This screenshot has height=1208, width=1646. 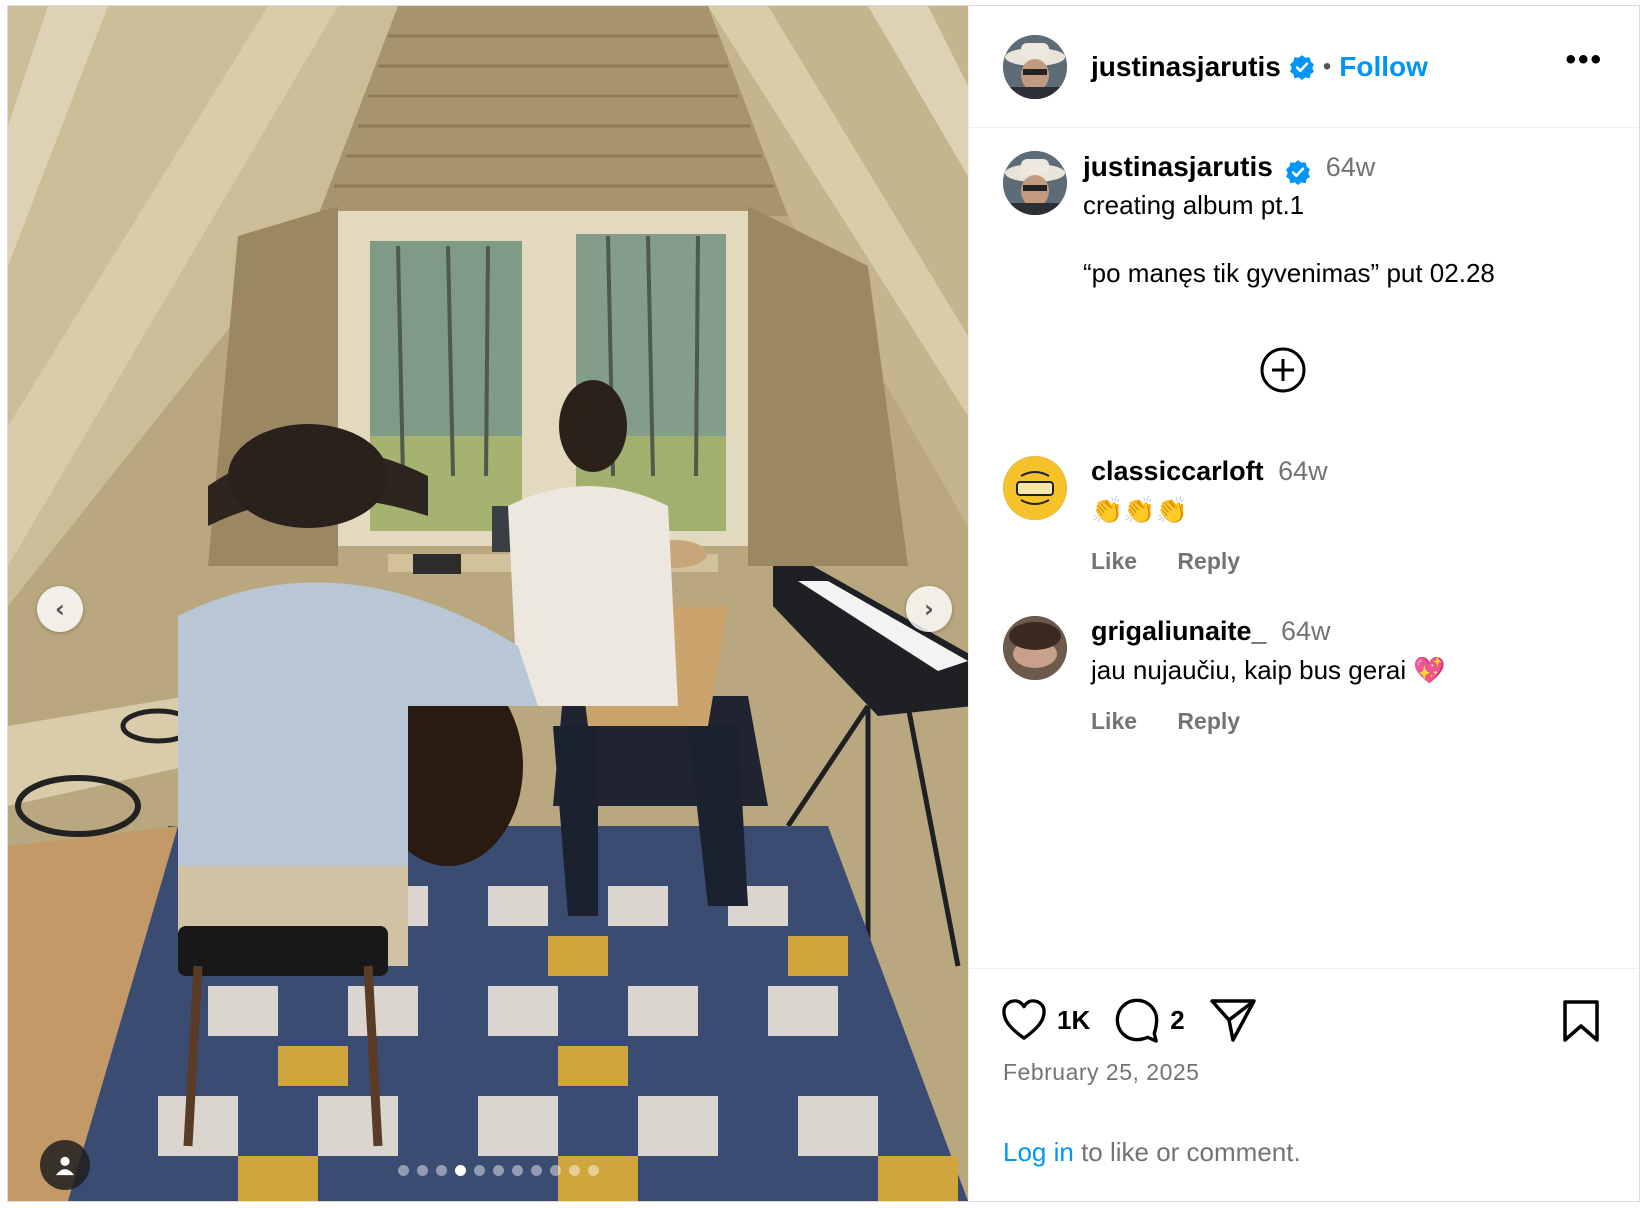 I want to click on load-more-comments-icon, so click(x=1283, y=370).